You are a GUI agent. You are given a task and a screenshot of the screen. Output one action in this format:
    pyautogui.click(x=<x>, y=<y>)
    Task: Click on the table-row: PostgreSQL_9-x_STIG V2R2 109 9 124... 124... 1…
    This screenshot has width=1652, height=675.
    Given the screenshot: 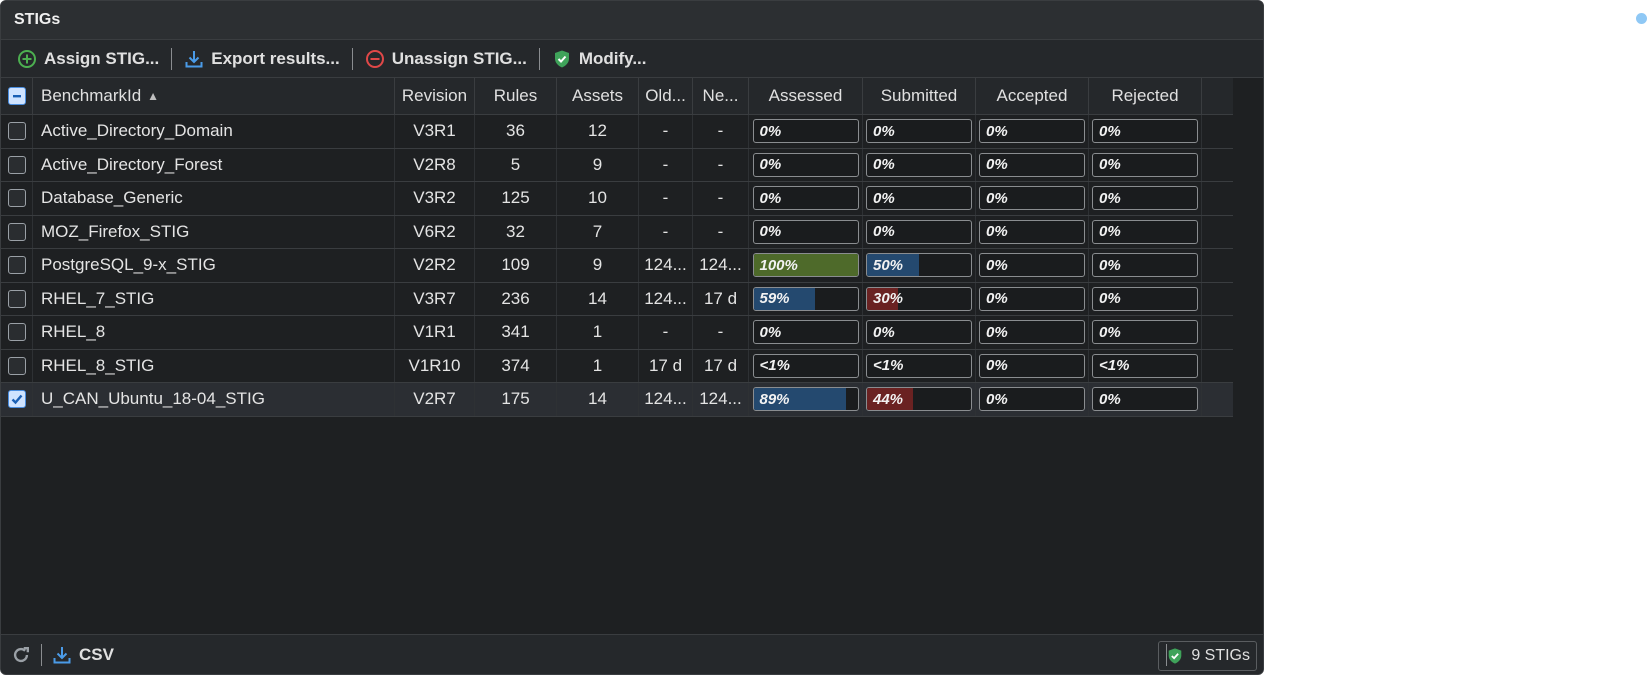 What is the action you would take?
    pyautogui.click(x=617, y=266)
    